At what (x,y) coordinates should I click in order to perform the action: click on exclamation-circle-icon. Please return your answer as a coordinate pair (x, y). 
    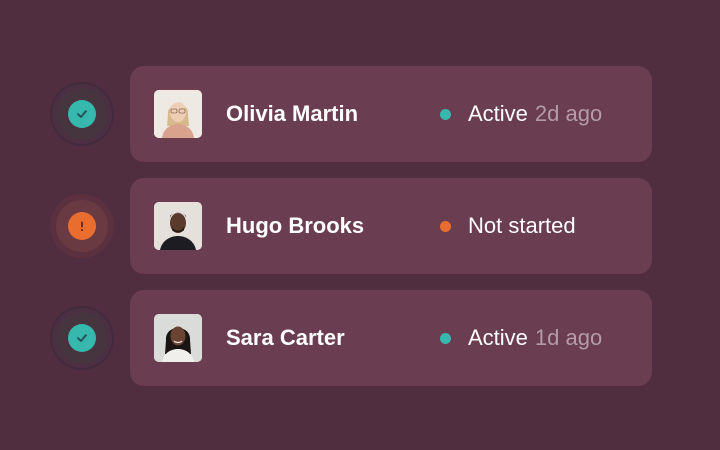
    Looking at the image, I should click on (82, 226).